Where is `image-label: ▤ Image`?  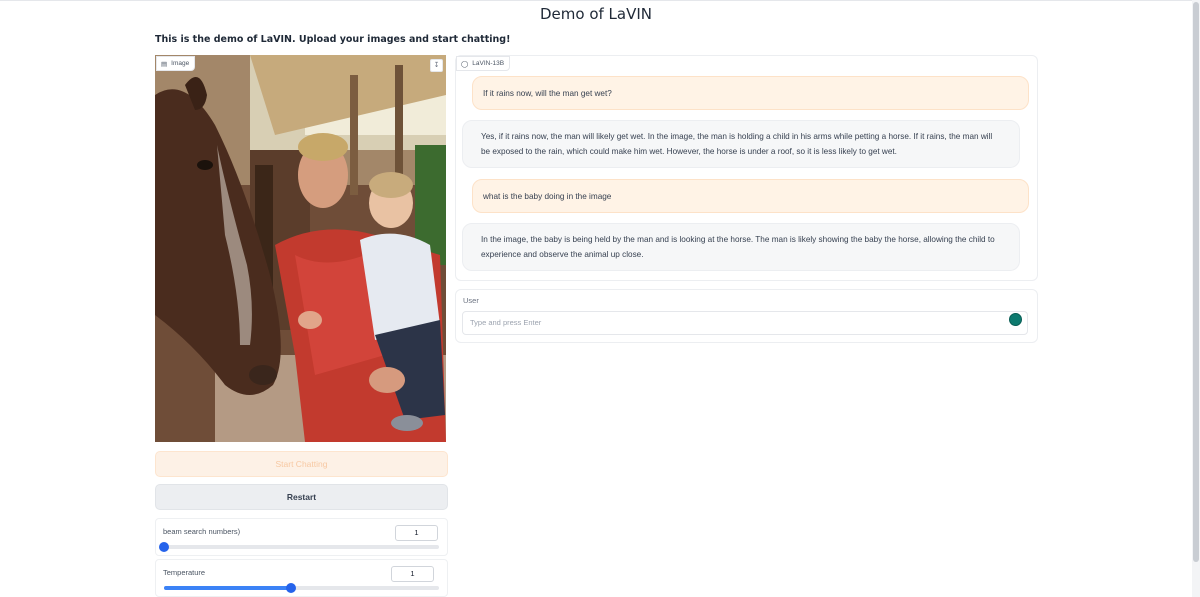
image-label: ▤ Image is located at coordinates (176, 63).